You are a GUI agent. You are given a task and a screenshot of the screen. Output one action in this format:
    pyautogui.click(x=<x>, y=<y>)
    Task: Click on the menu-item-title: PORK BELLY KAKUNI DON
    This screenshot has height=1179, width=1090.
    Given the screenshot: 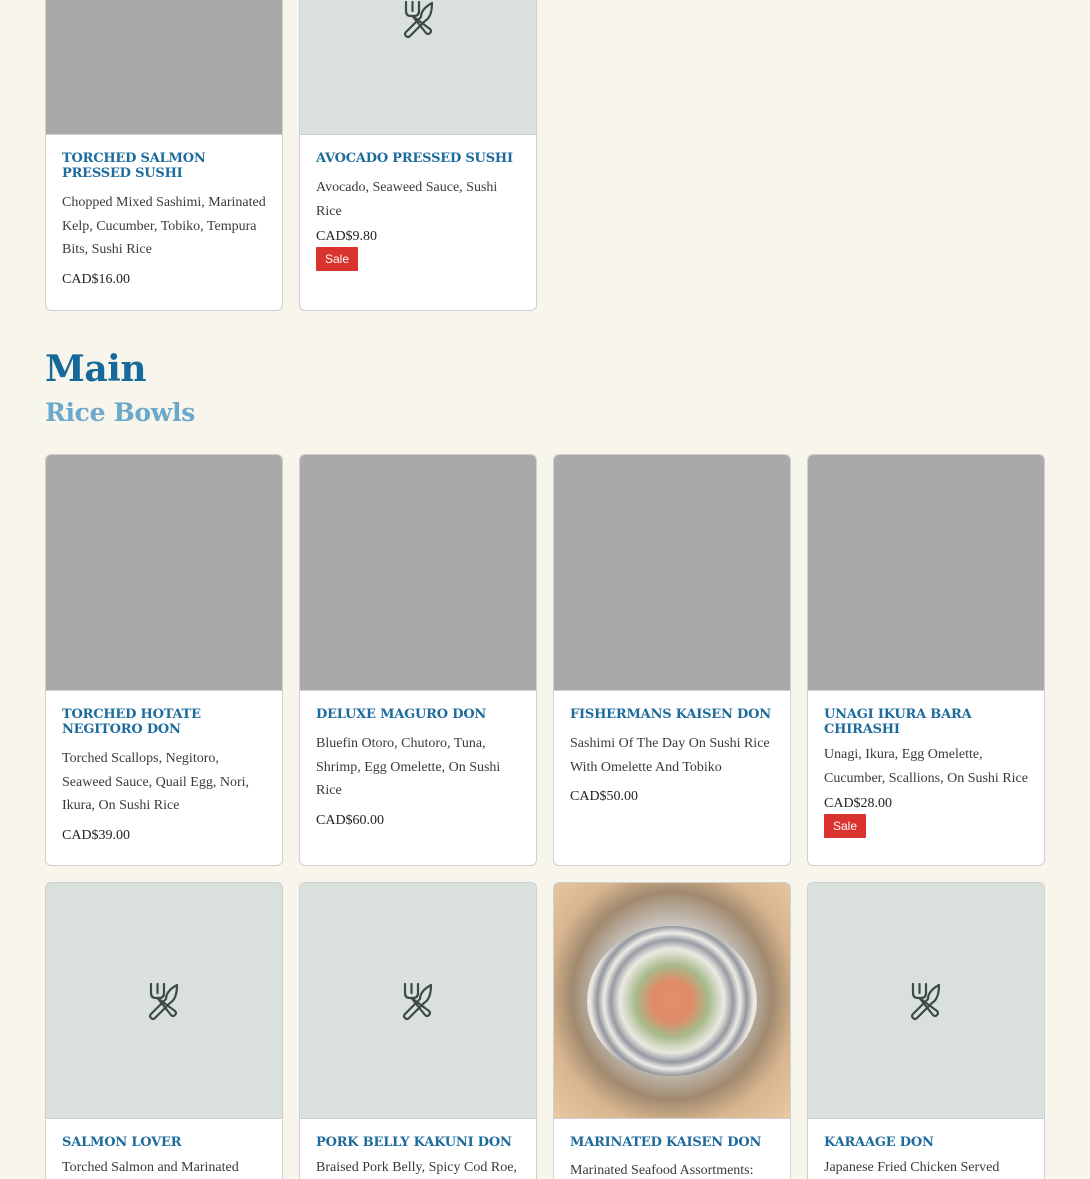 What is the action you would take?
    pyautogui.click(x=418, y=1142)
    